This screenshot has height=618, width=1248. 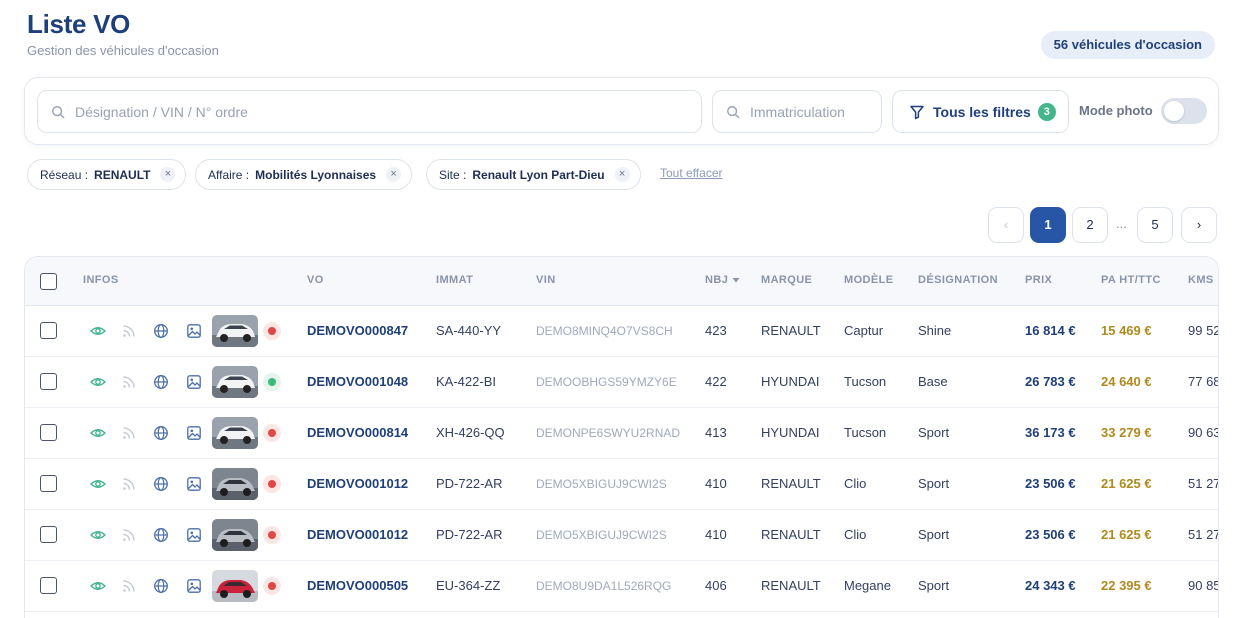 I want to click on cell-prix: 26 783 €, so click(x=1050, y=381).